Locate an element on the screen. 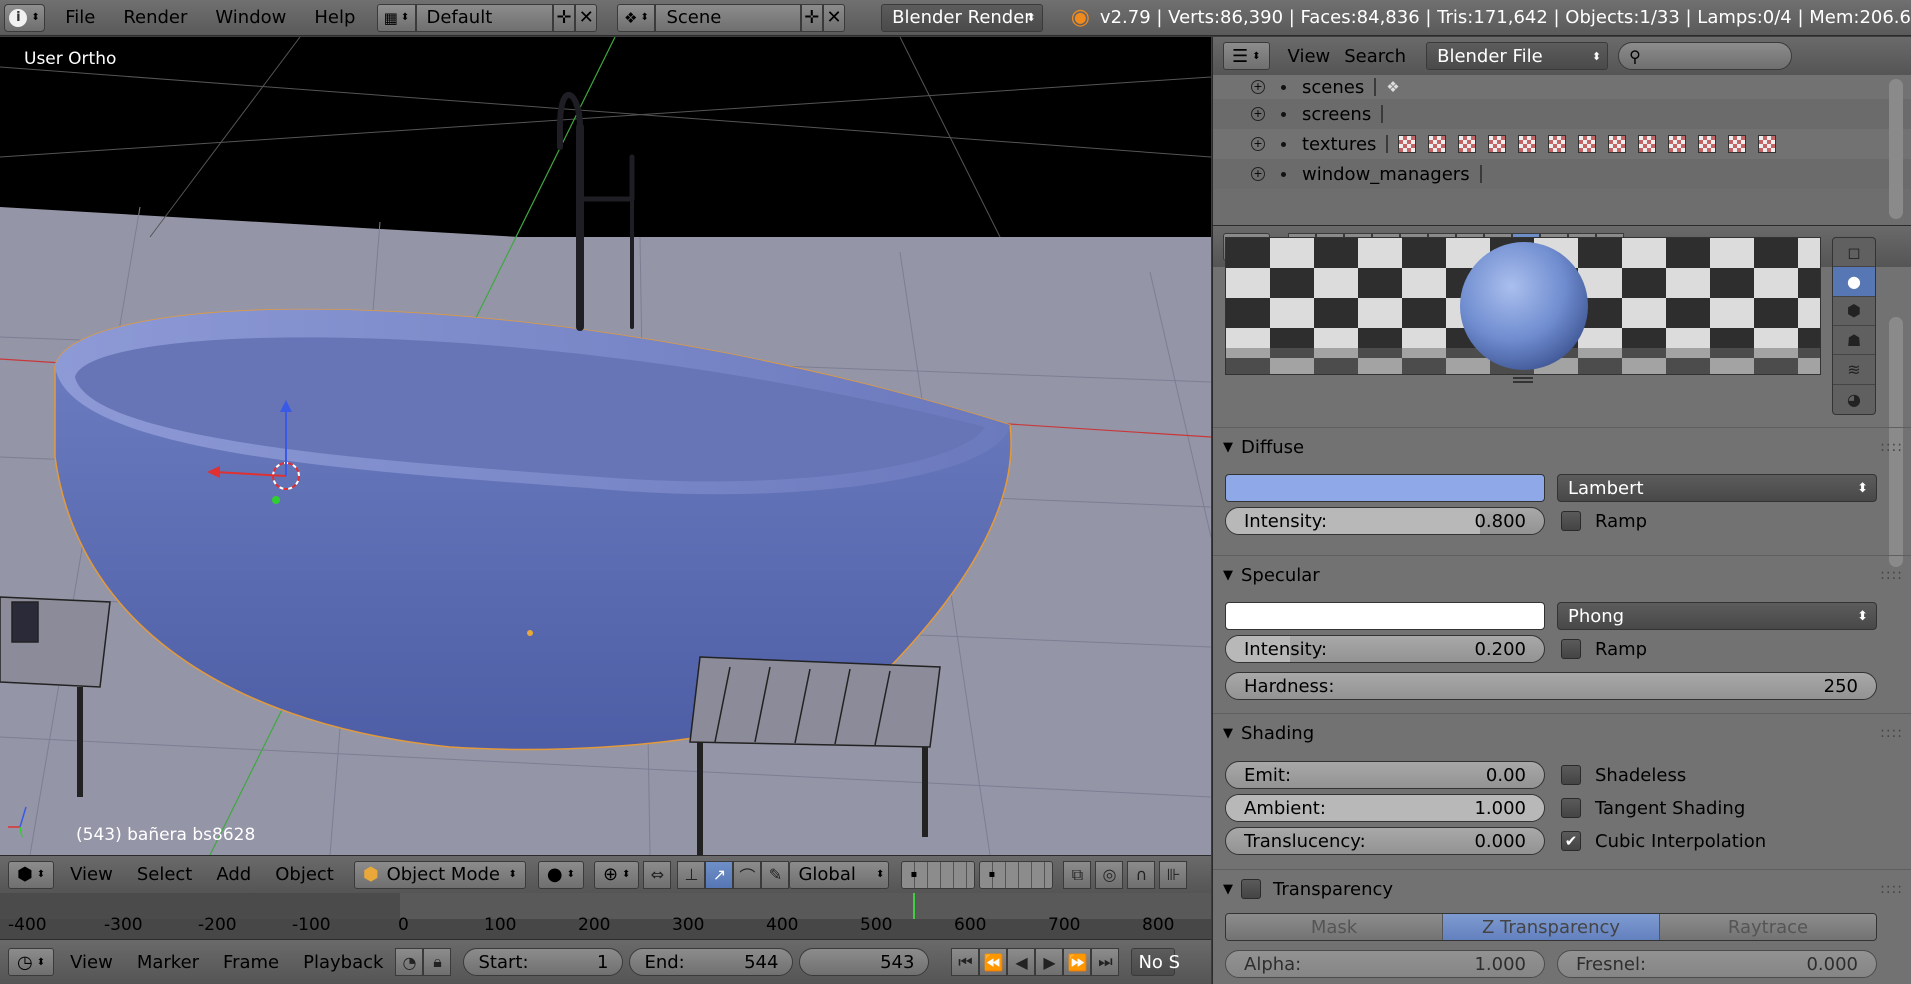 The image size is (1911, 984). translate-manipulator-button: ⊥ is located at coordinates (691, 874).